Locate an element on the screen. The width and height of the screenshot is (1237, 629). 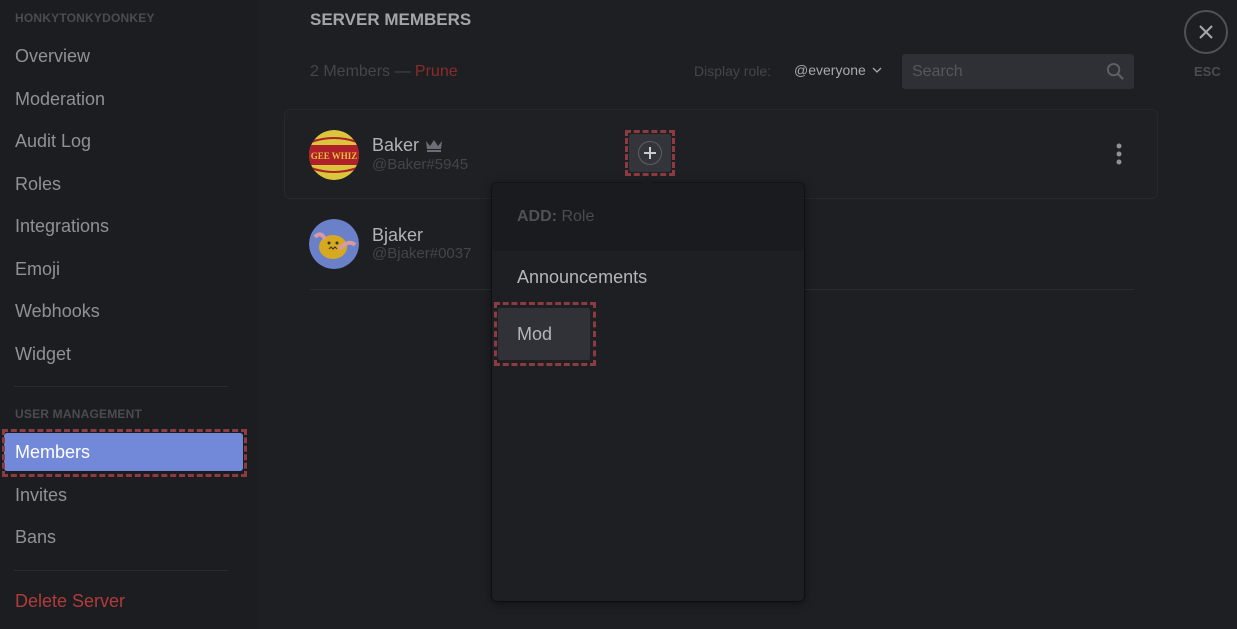
member-count-text: 2 Members — is located at coordinates (362, 71).